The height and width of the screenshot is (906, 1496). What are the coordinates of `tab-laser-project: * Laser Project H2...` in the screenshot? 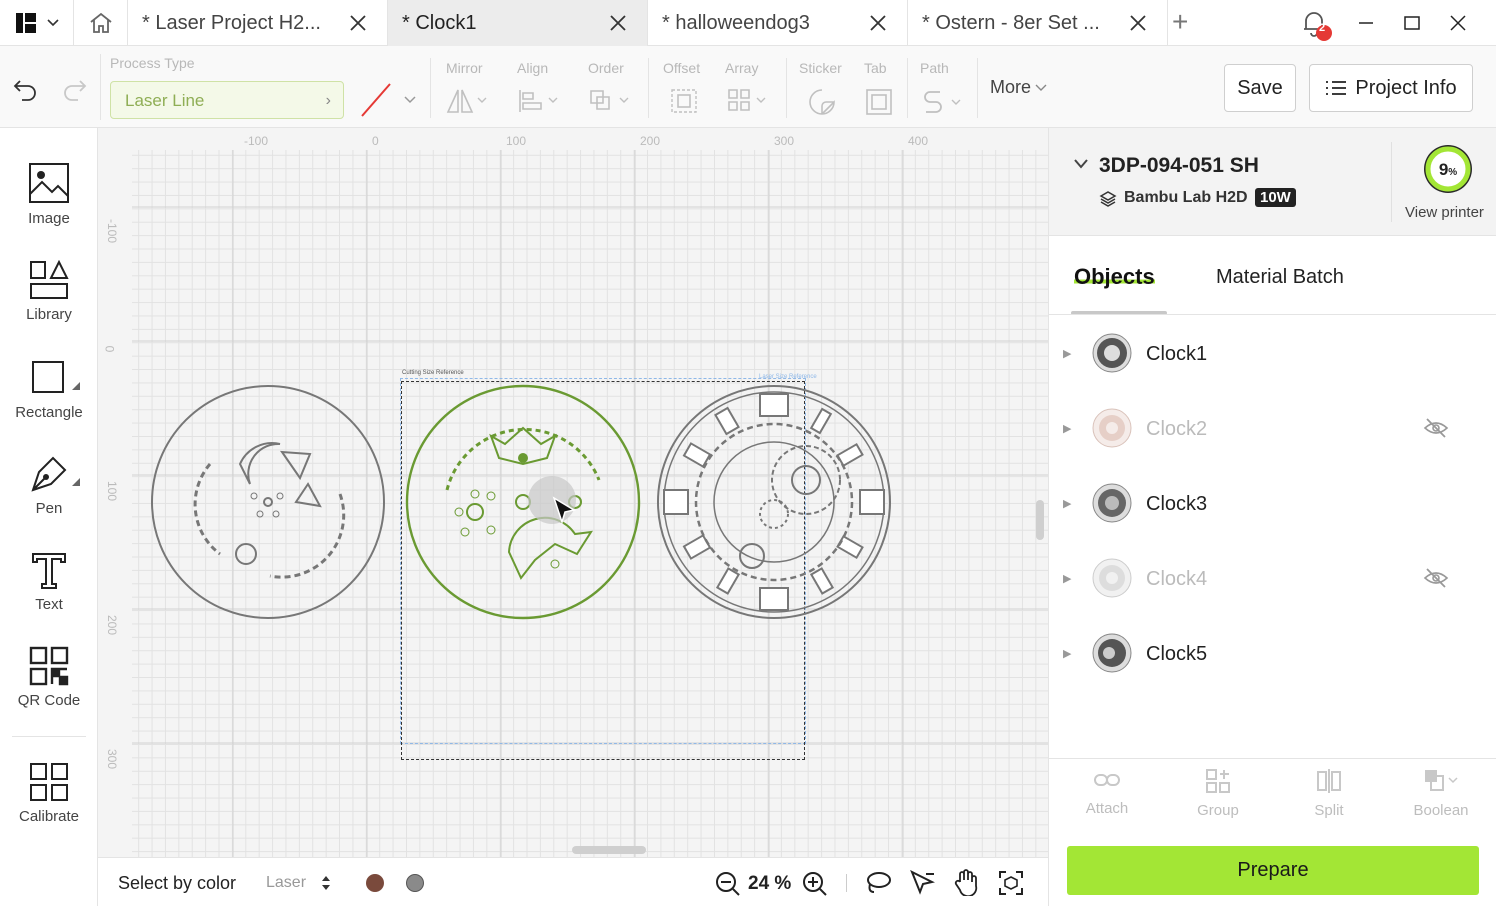 It's located at (258, 23).